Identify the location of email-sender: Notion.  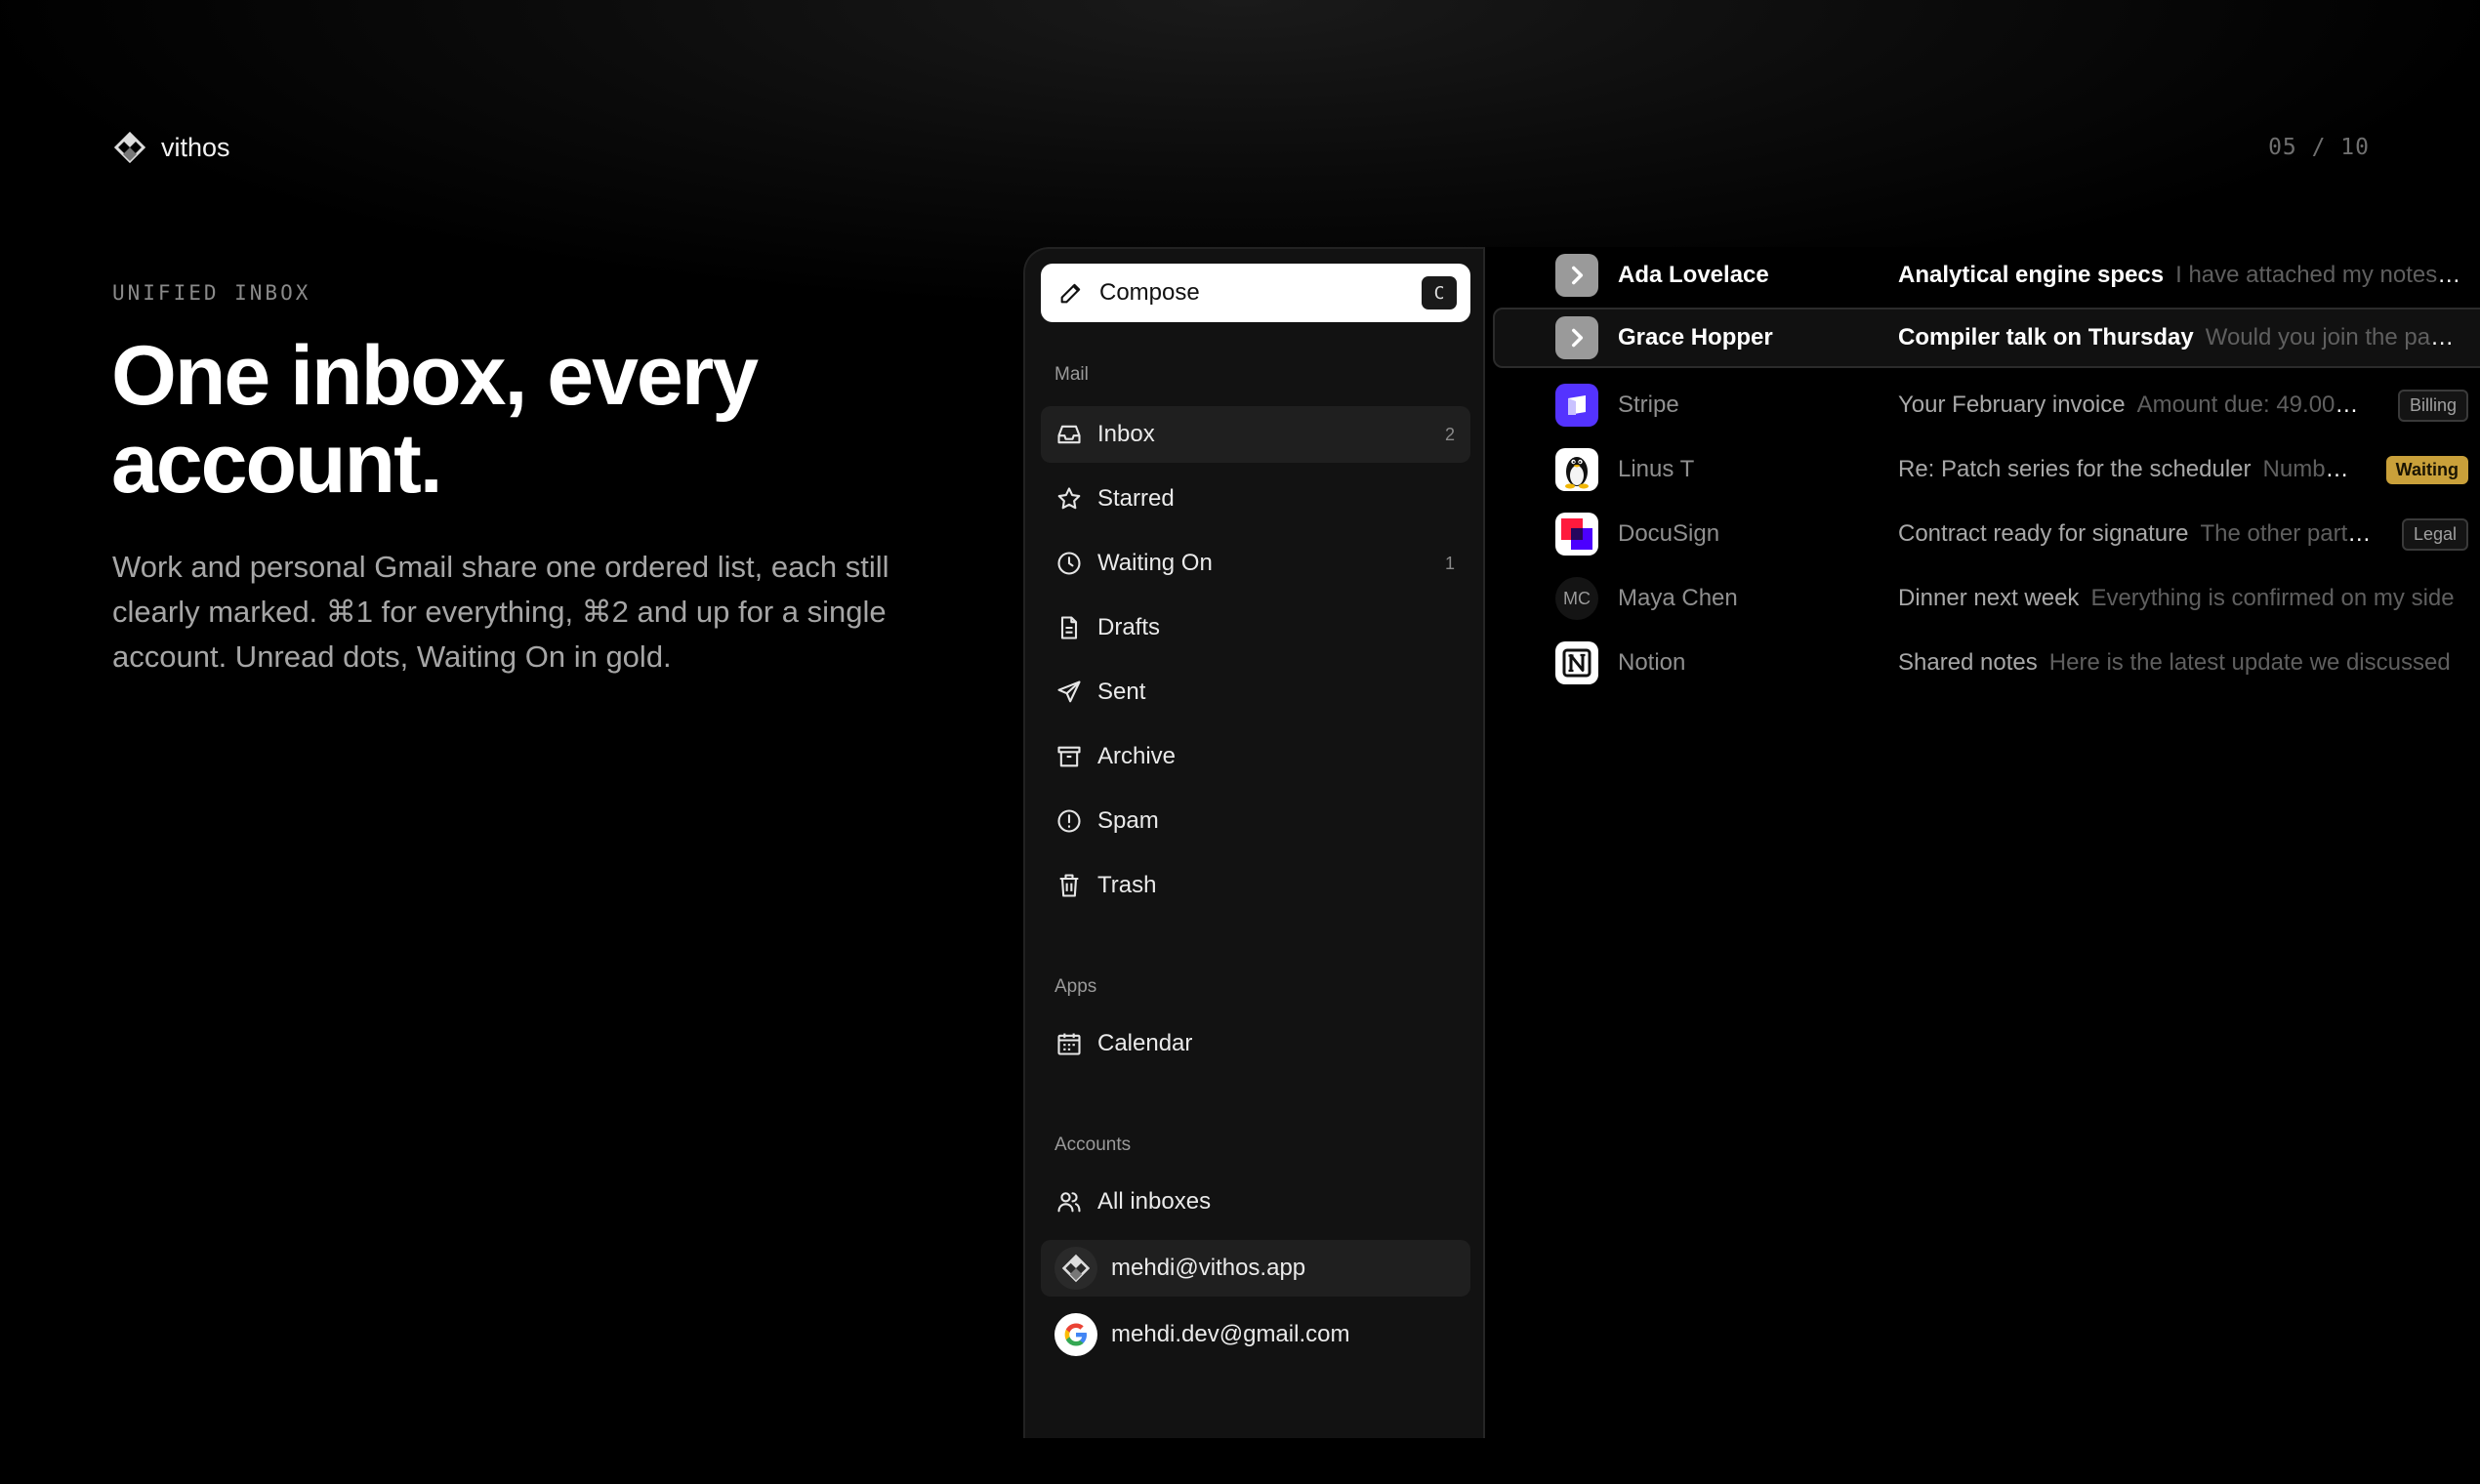
(1652, 663).